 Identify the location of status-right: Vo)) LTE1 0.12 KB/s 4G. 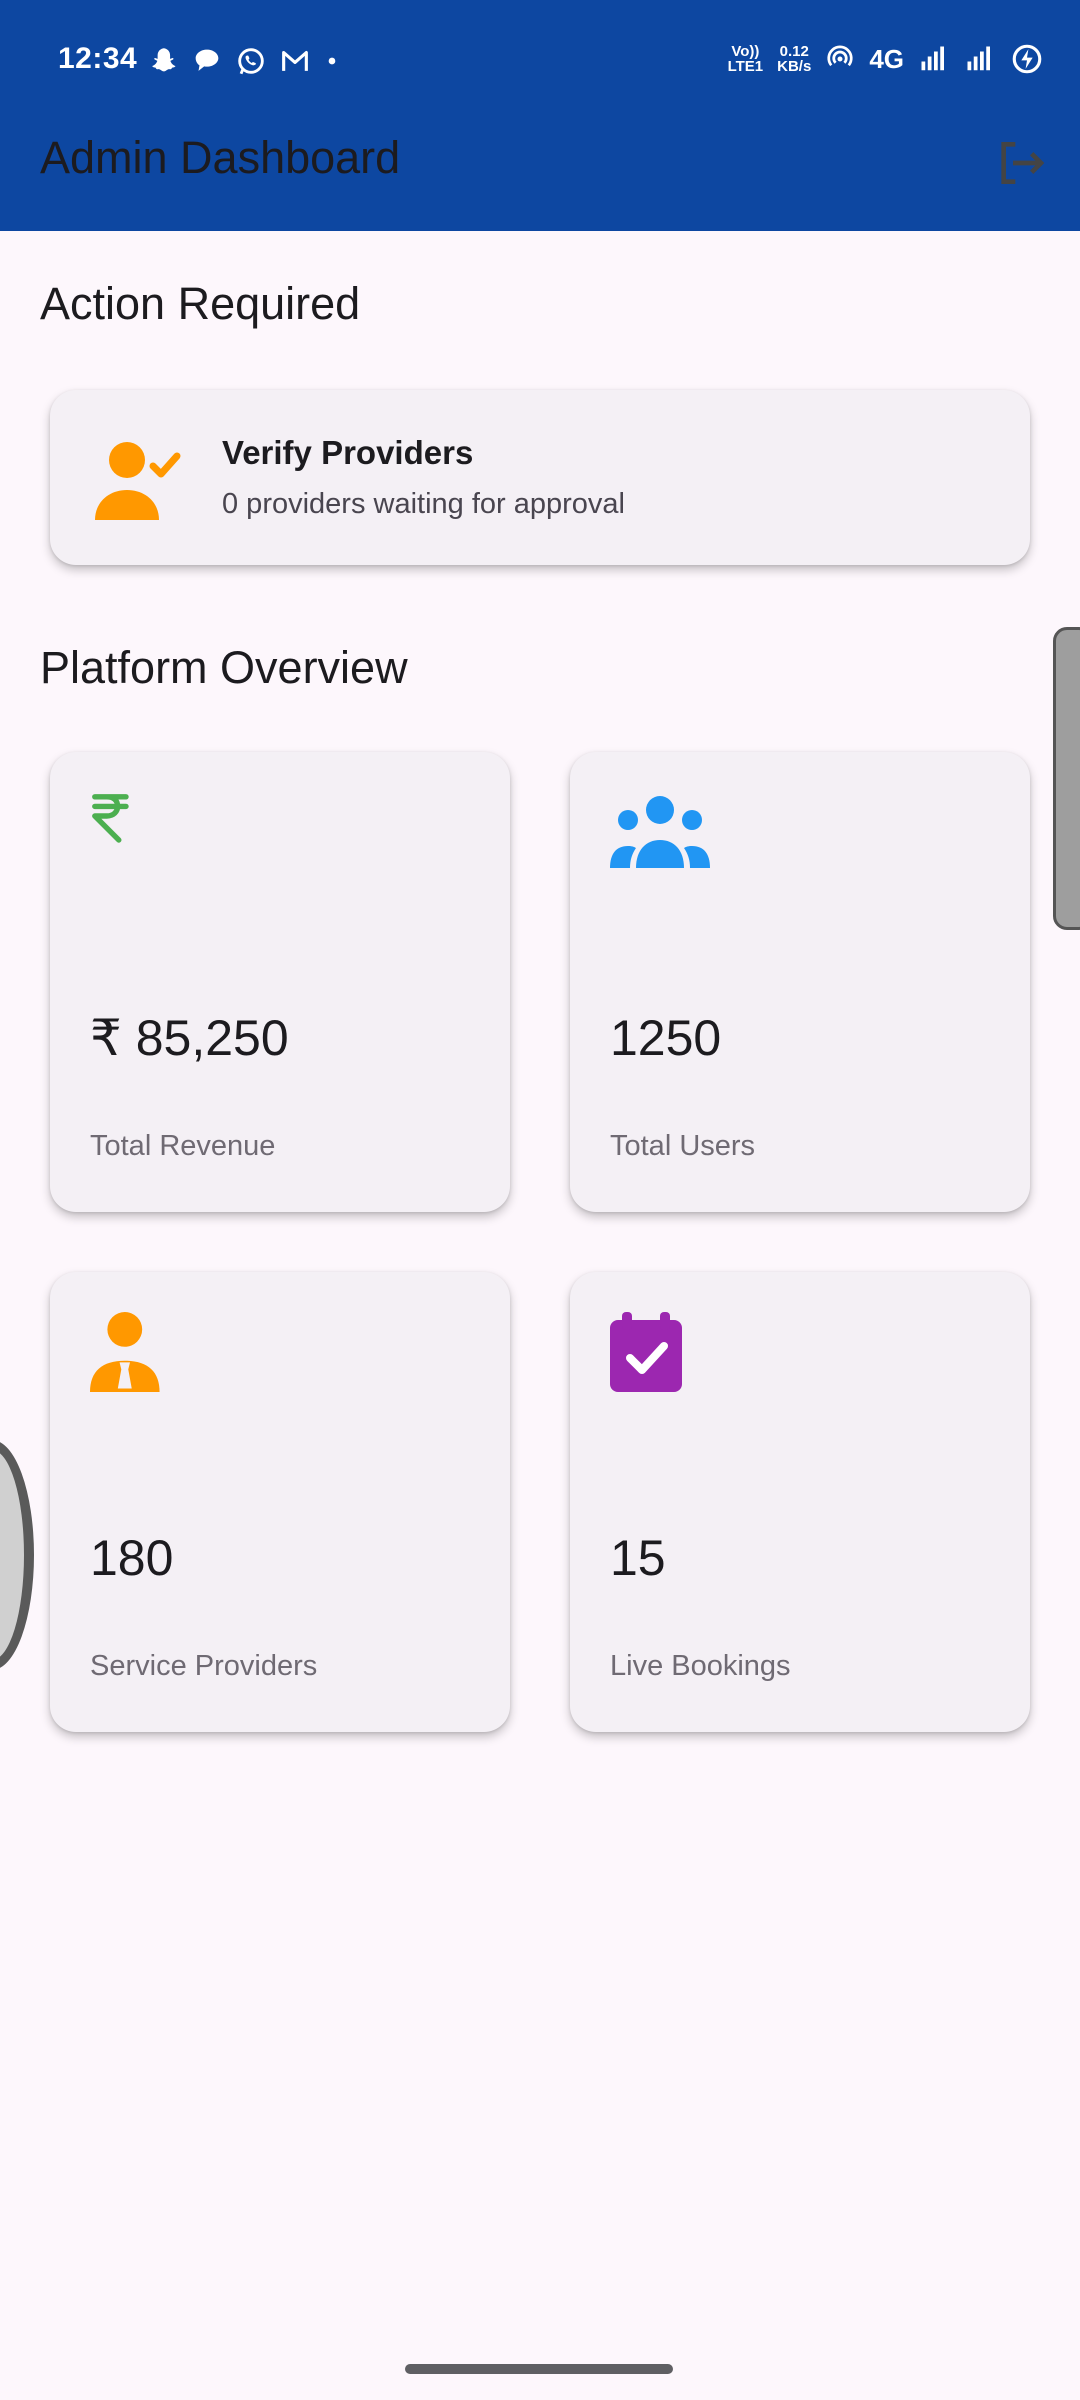
(886, 59).